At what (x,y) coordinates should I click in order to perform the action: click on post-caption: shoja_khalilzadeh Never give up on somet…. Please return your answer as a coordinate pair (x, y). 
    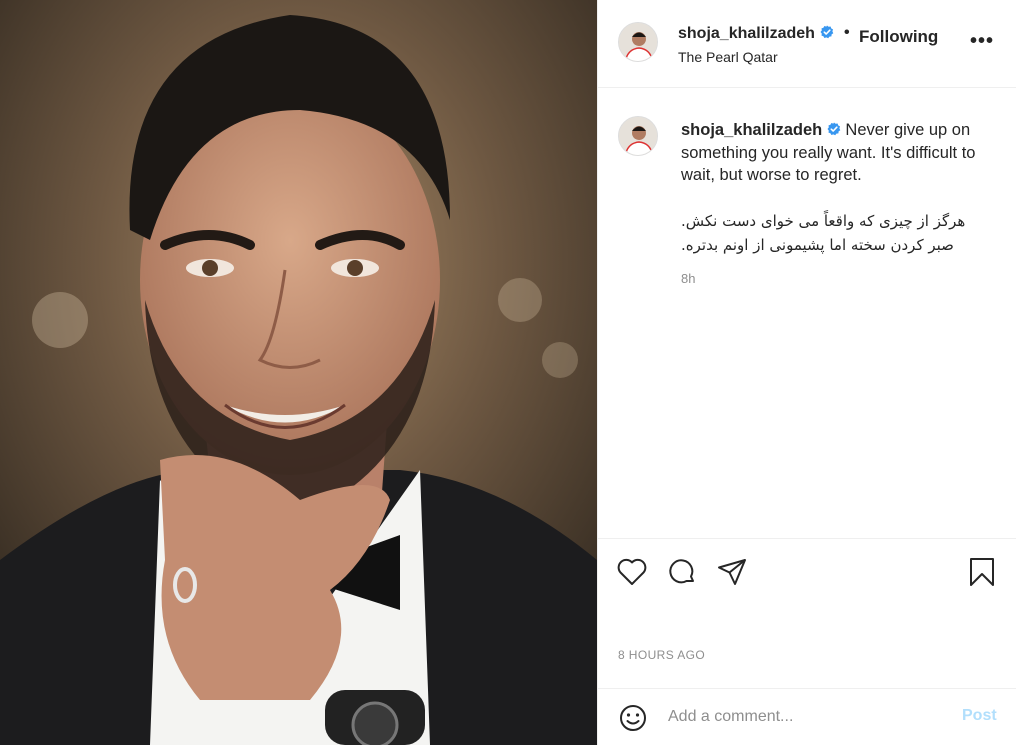
    Looking at the image, I should click on (836, 188).